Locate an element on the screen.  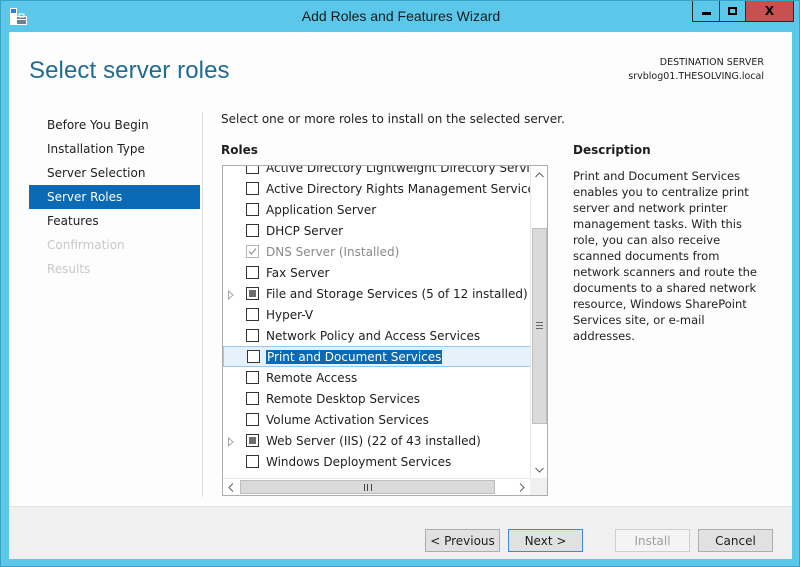
title-bar: Add Roles and Features Wizard X is located at coordinates (400, 16).